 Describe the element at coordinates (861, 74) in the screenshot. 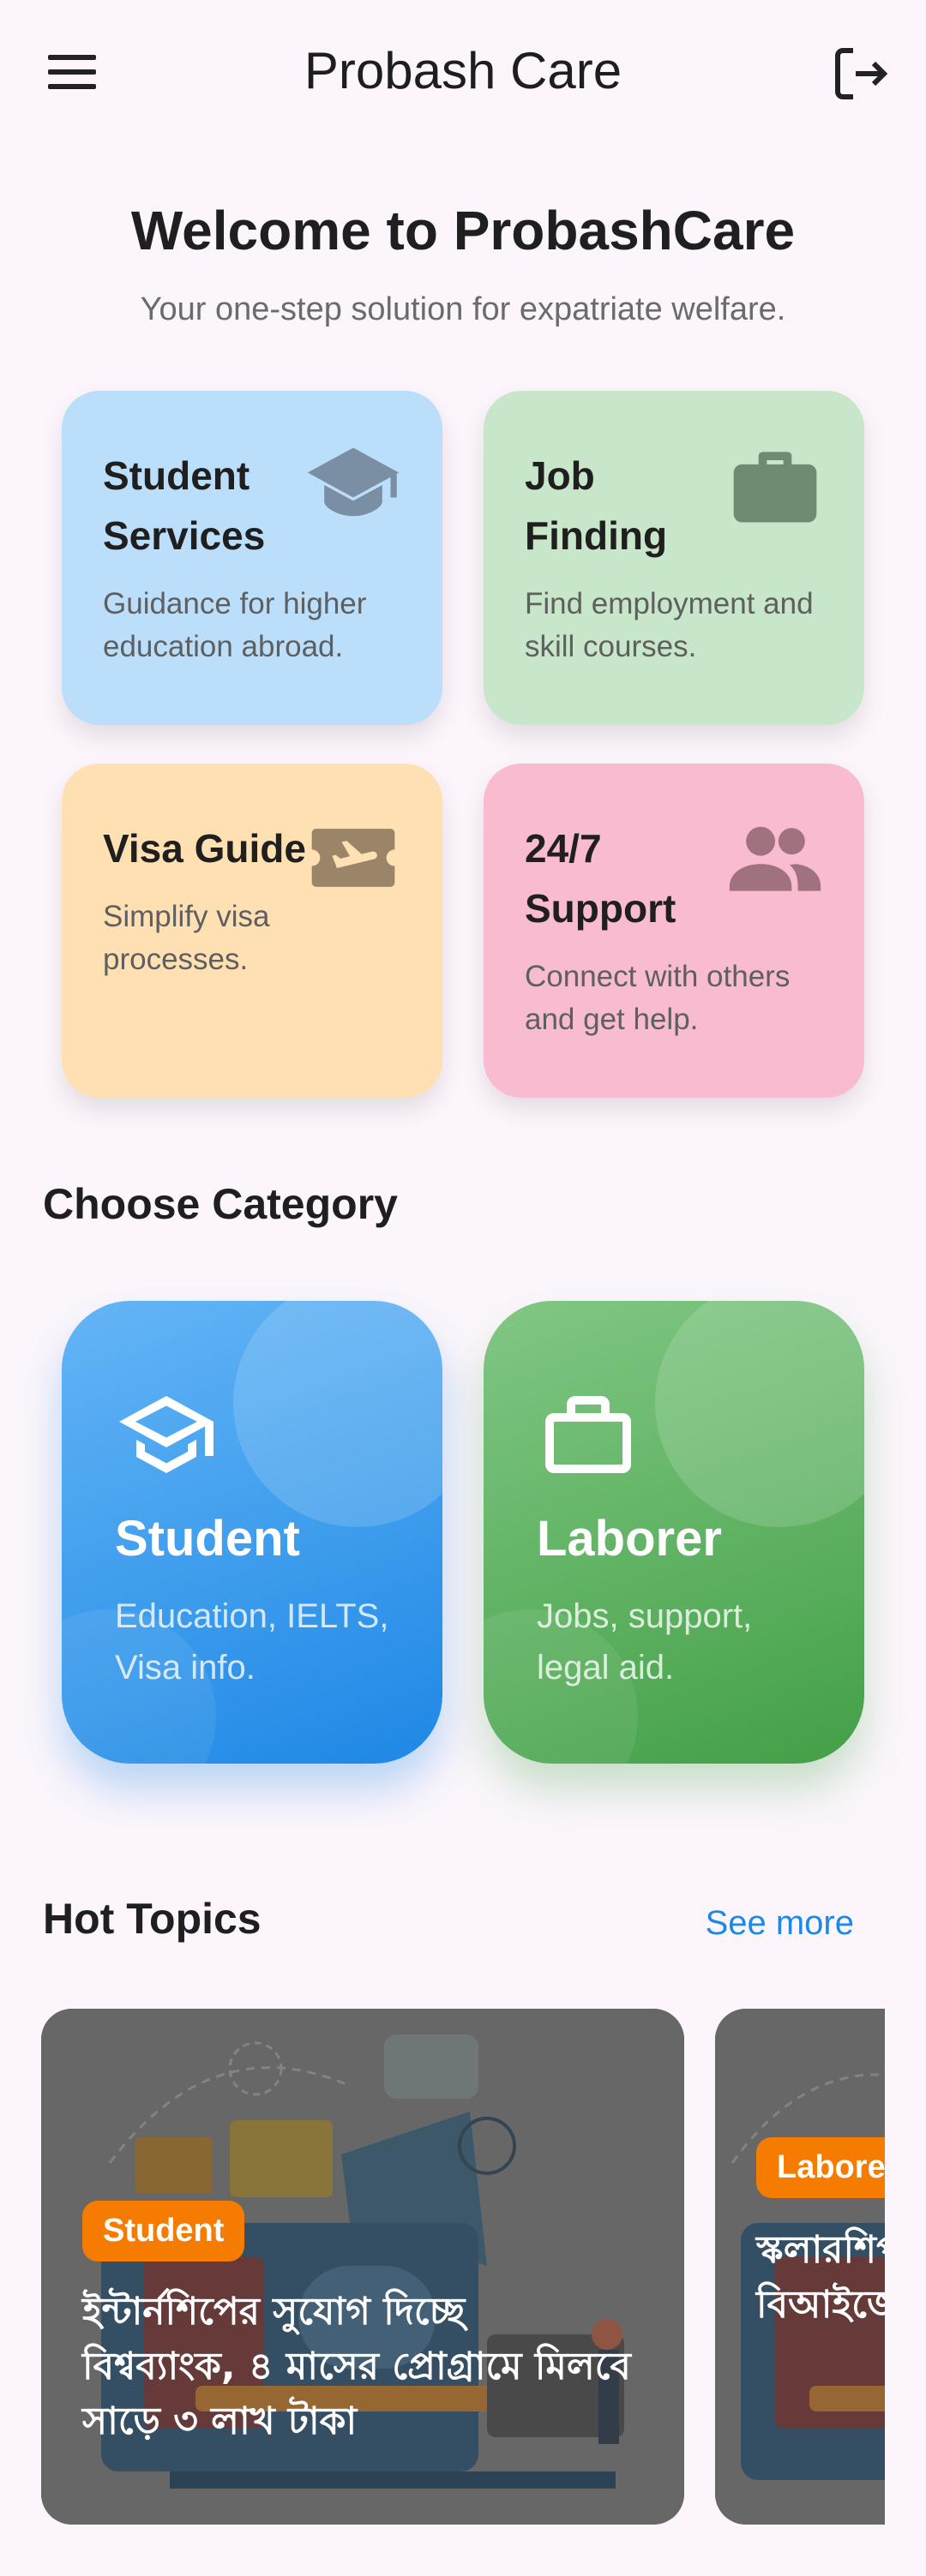

I see `logout-icon` at that location.